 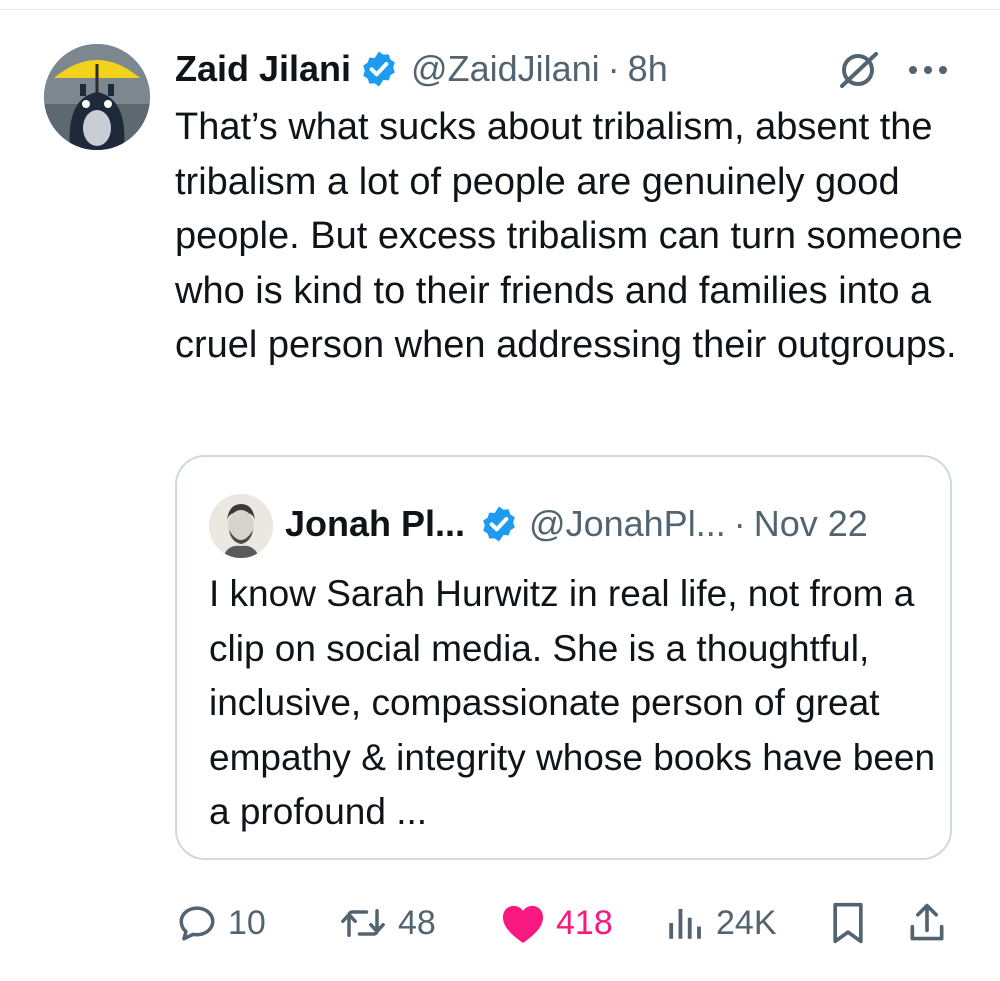 I want to click on quoted-tweet-header: Jonah Pl... @JonahPl... · Nov 22, so click(x=576, y=524).